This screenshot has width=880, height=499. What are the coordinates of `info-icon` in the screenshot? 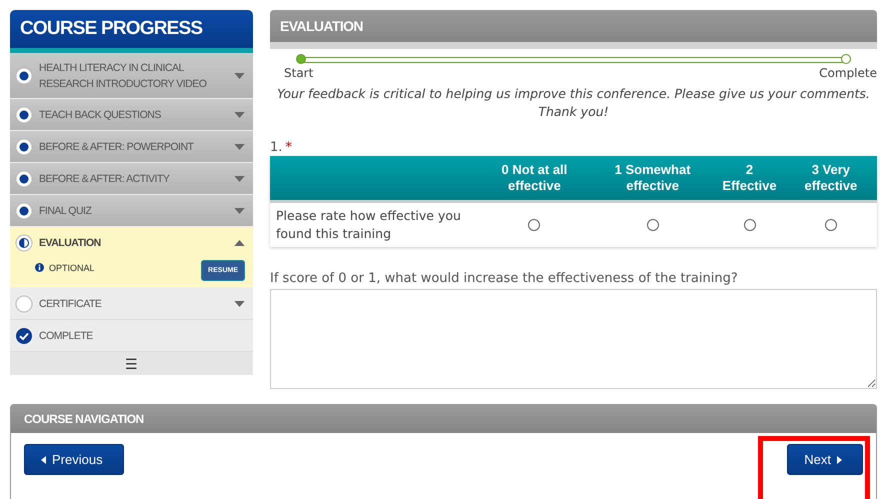 It's located at (39, 267).